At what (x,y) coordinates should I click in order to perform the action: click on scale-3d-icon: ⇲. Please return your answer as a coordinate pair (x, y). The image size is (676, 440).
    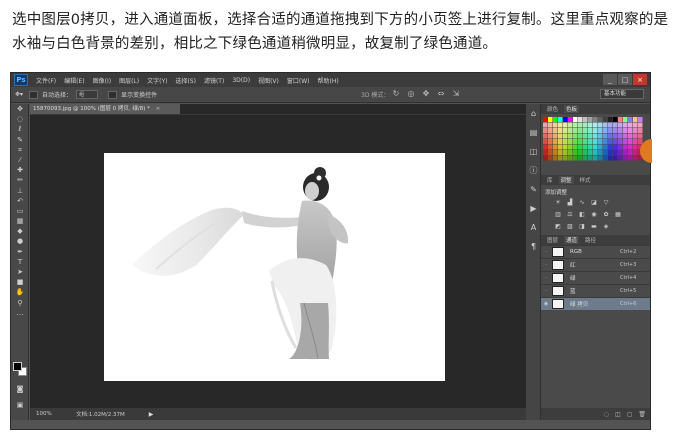
    Looking at the image, I should click on (456, 94).